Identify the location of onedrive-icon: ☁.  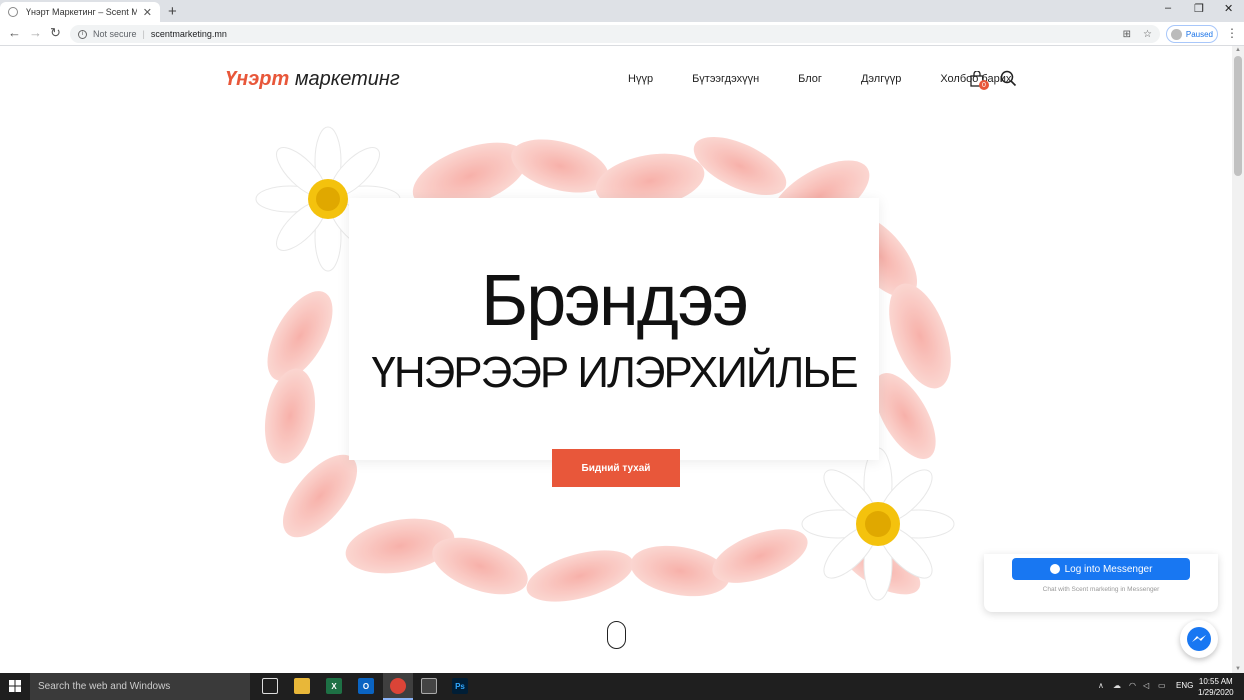
(1117, 685).